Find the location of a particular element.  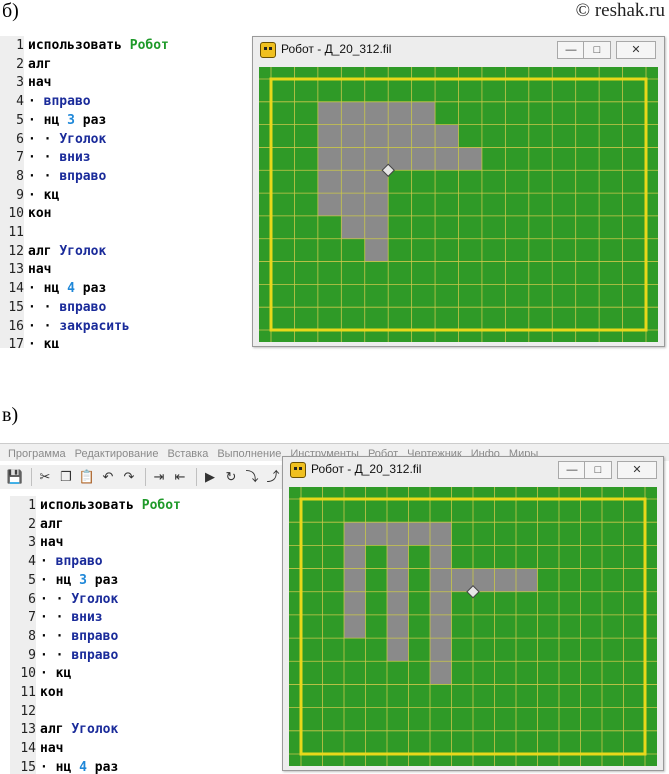

menu-item: Выполнение is located at coordinates (249, 453).